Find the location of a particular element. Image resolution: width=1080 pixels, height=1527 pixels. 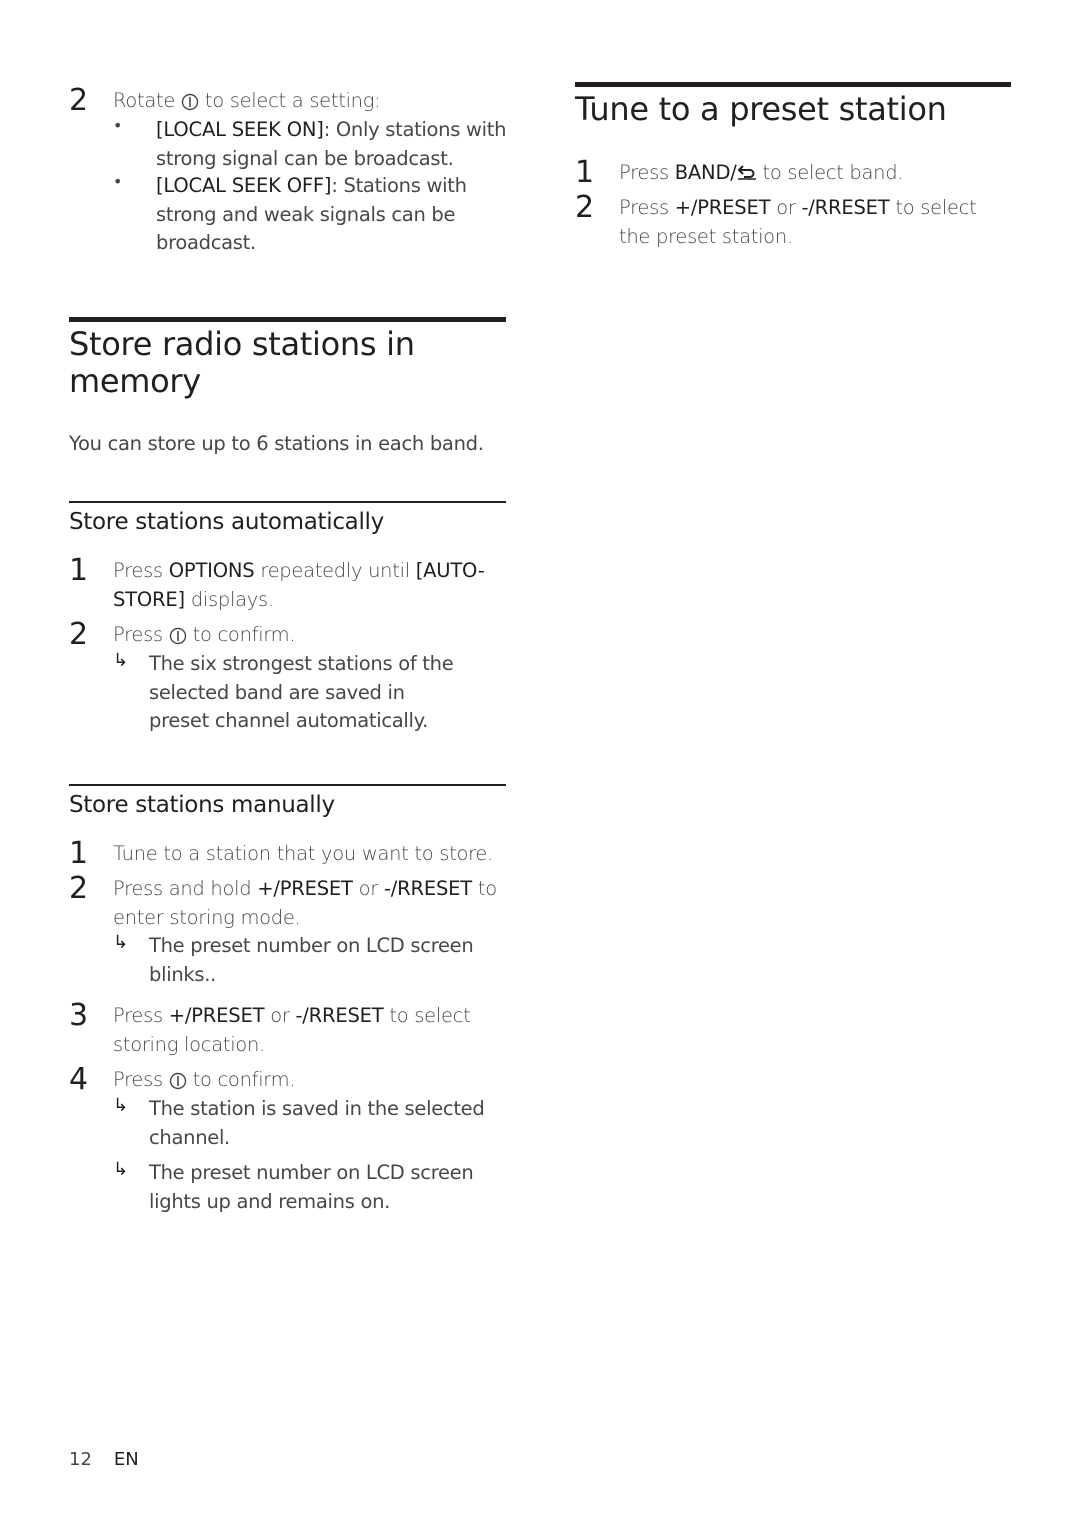

page-footer: 12 EN is located at coordinates (104, 1459).